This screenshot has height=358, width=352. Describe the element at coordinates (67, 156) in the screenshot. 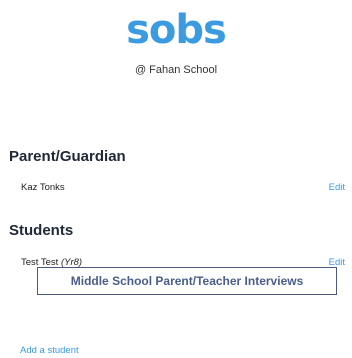

I see `parent-guardian-heading: Parent/Guardian` at that location.